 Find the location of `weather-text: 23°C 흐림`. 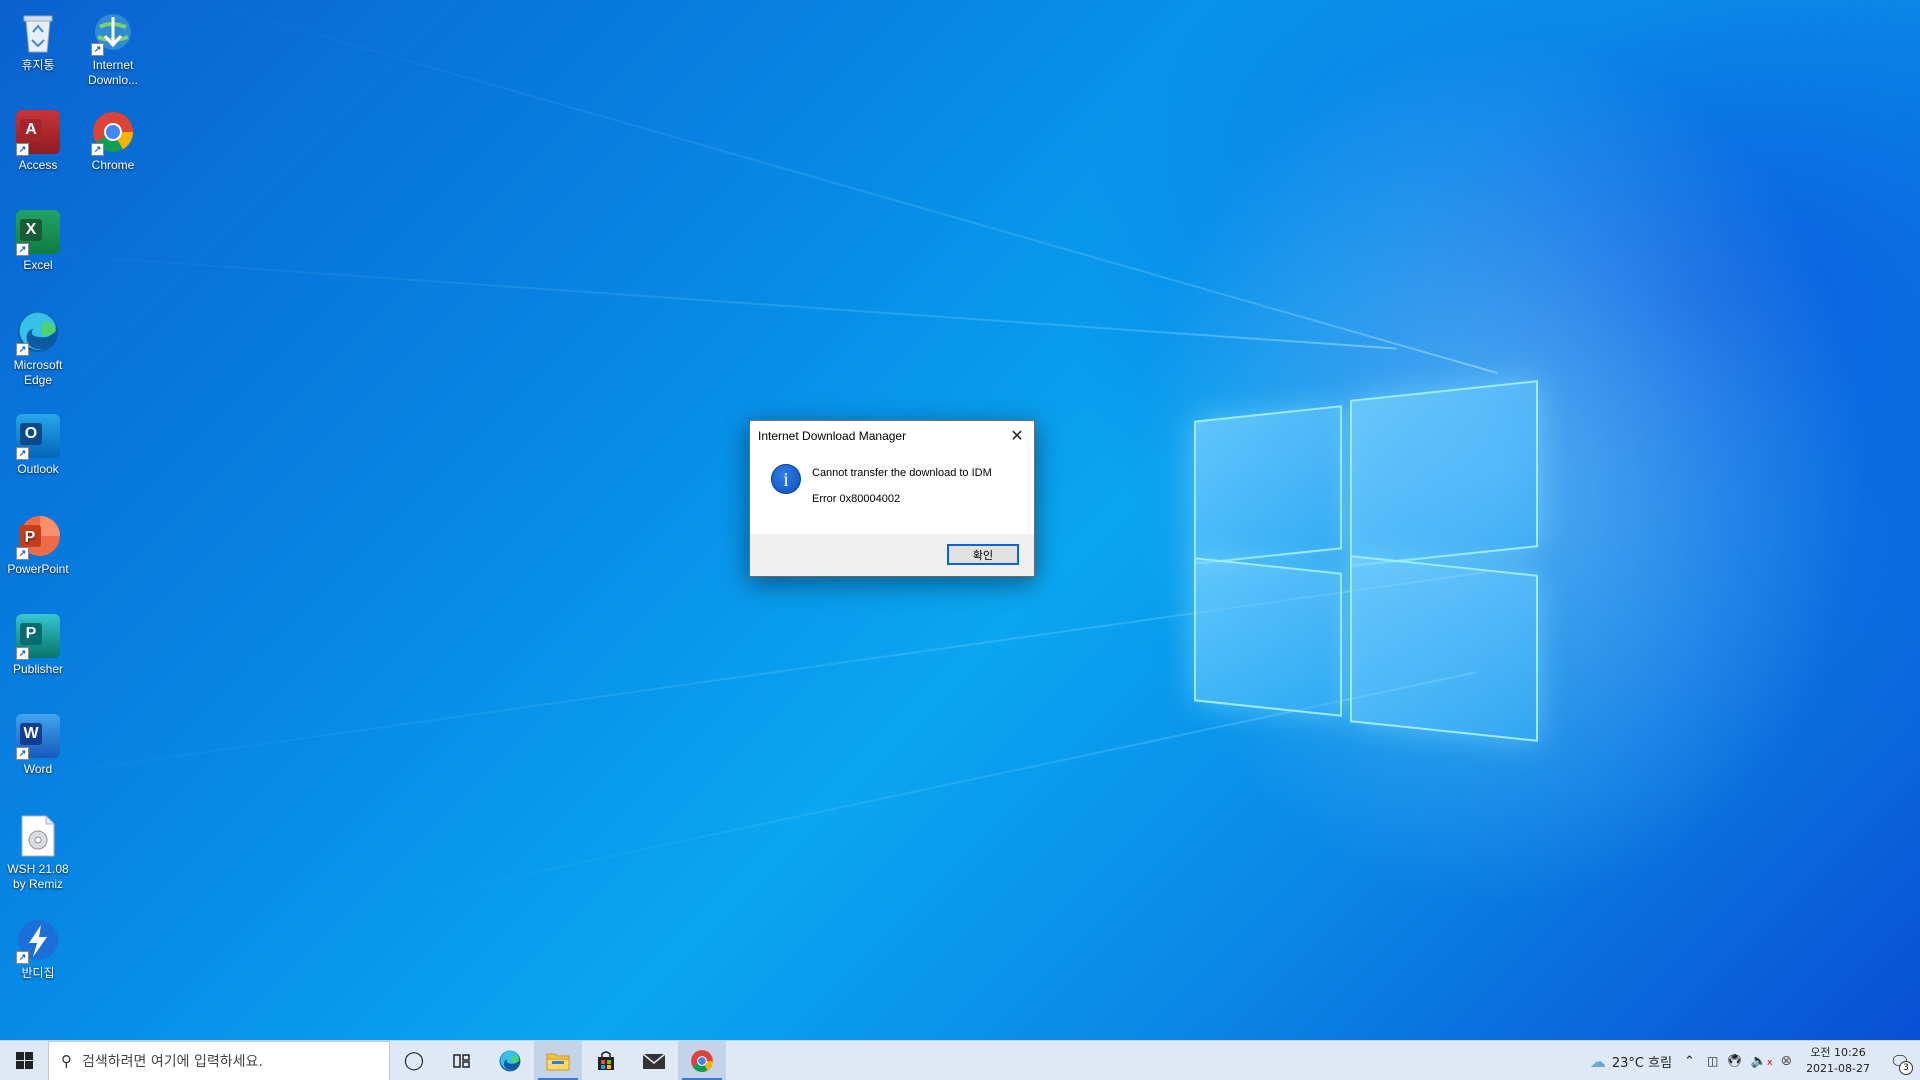

weather-text: 23°C 흐림 is located at coordinates (1642, 1063).